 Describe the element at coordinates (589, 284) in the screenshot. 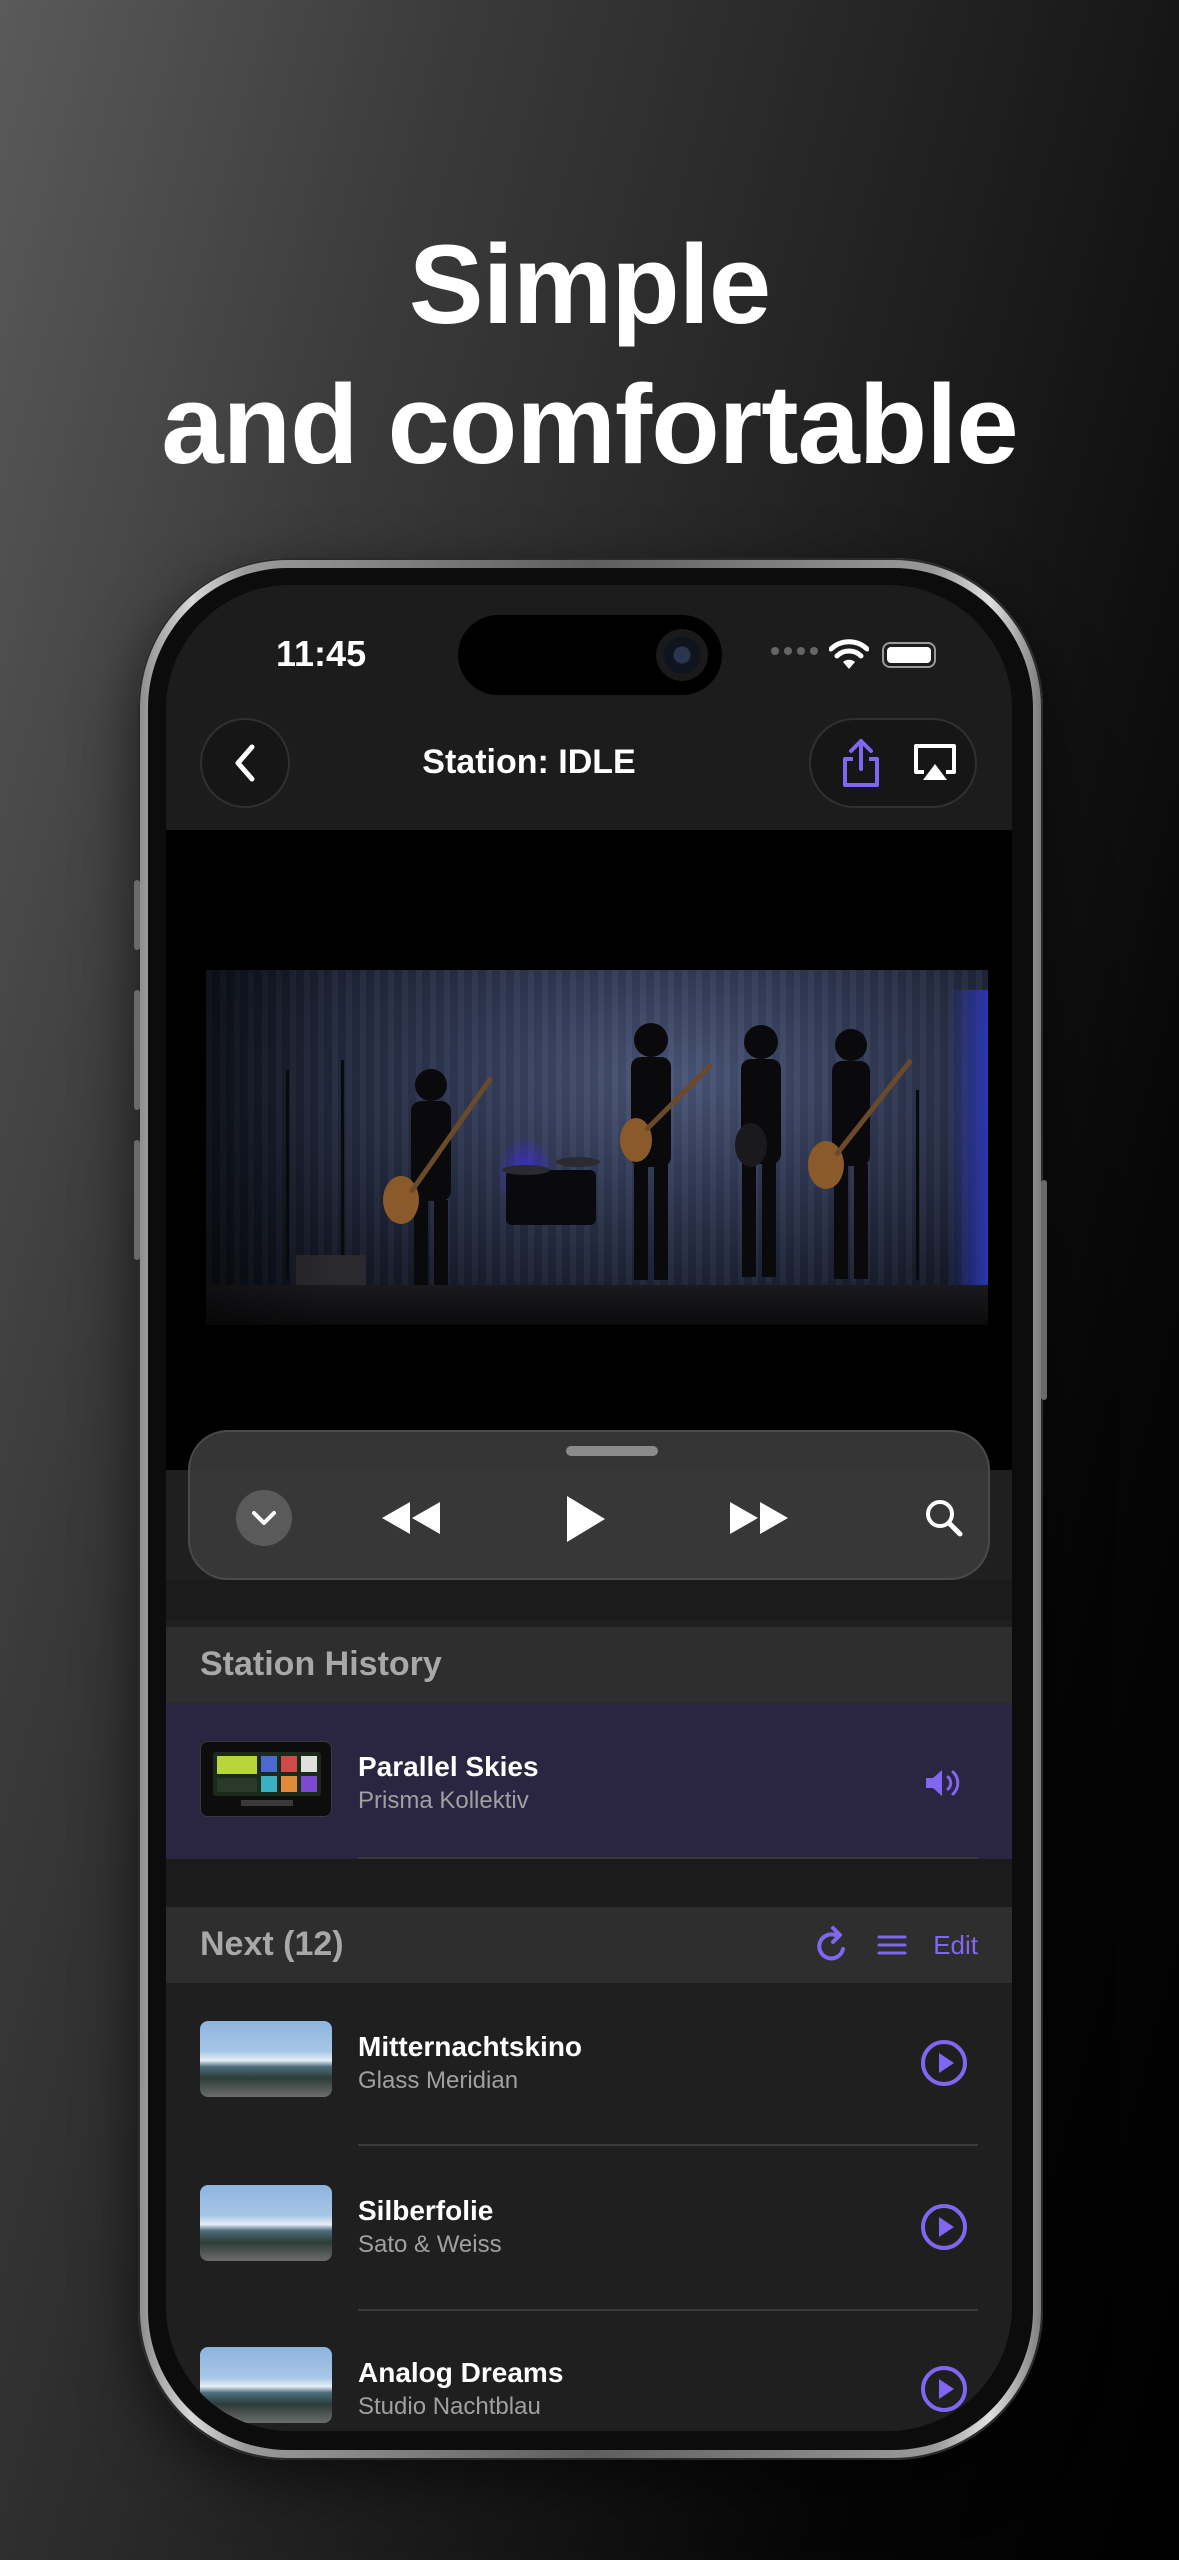

I see `headline-line-1: Simple` at that location.